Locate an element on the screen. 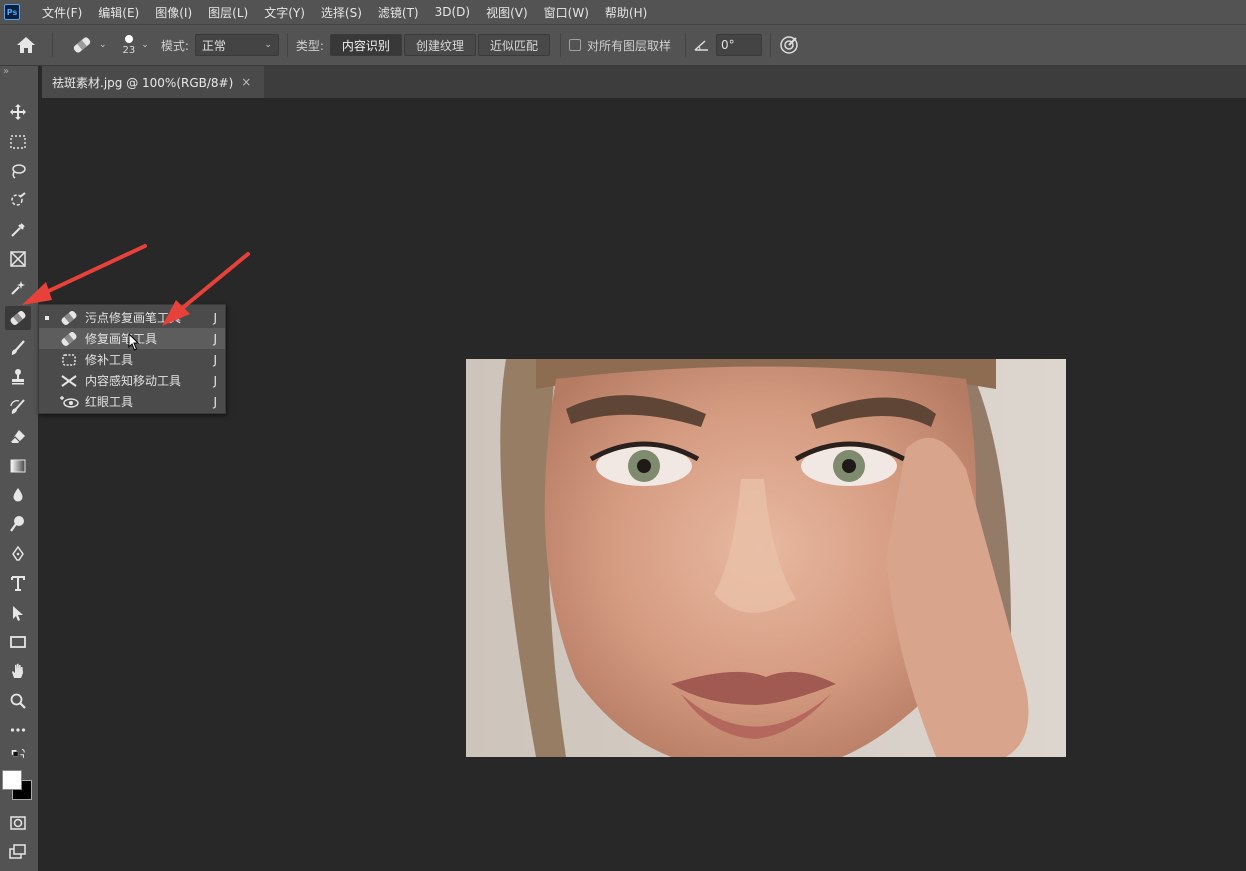 The width and height of the screenshot is (1246, 871). color-swatches is located at coordinates (18, 786).